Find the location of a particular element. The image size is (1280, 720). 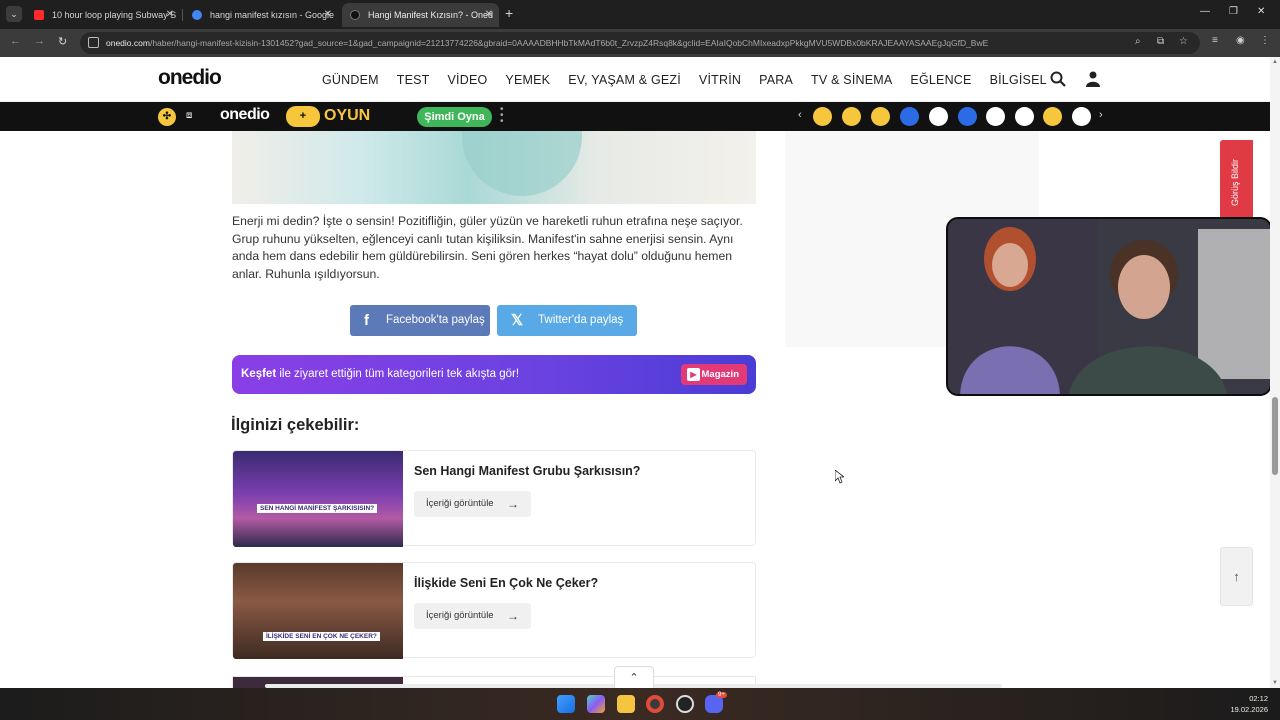

brand-blue-icon is located at coordinates (967, 116).